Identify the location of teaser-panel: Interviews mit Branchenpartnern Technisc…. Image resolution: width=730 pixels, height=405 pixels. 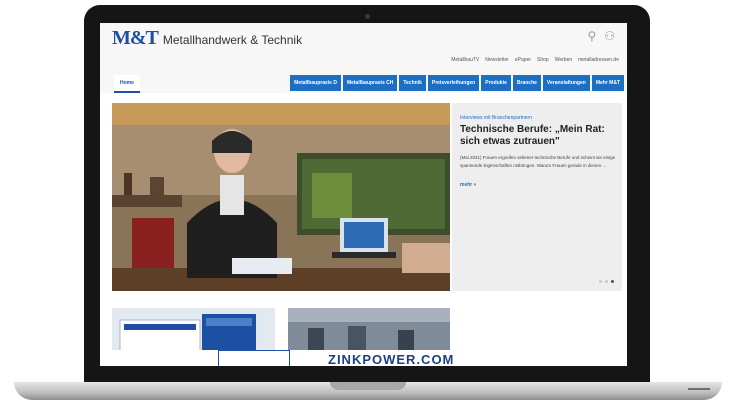
(537, 197).